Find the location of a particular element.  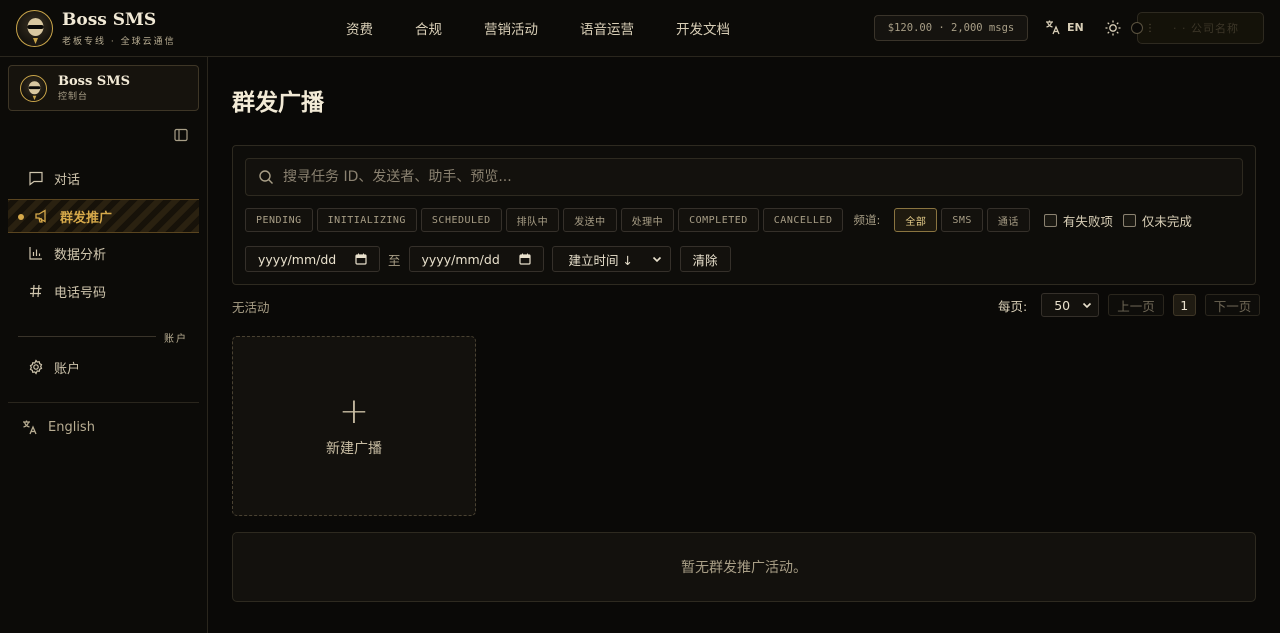

date-sort-row: yyyy/mm/dd 至 yyyy/mm/dd 建立时间 ↓ 清除 is located at coordinates (488, 259).